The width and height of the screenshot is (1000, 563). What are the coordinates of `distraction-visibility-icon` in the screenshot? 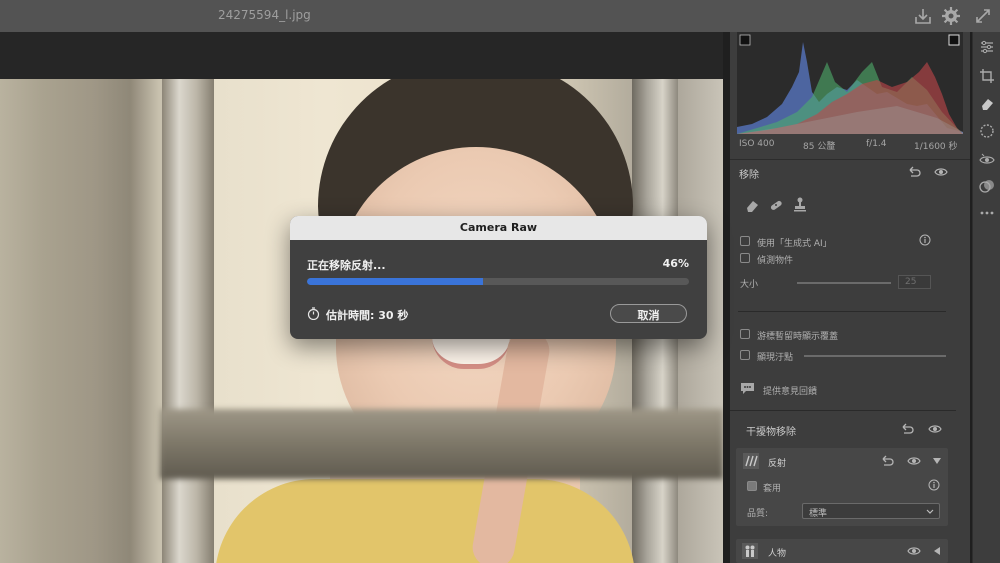 It's located at (935, 429).